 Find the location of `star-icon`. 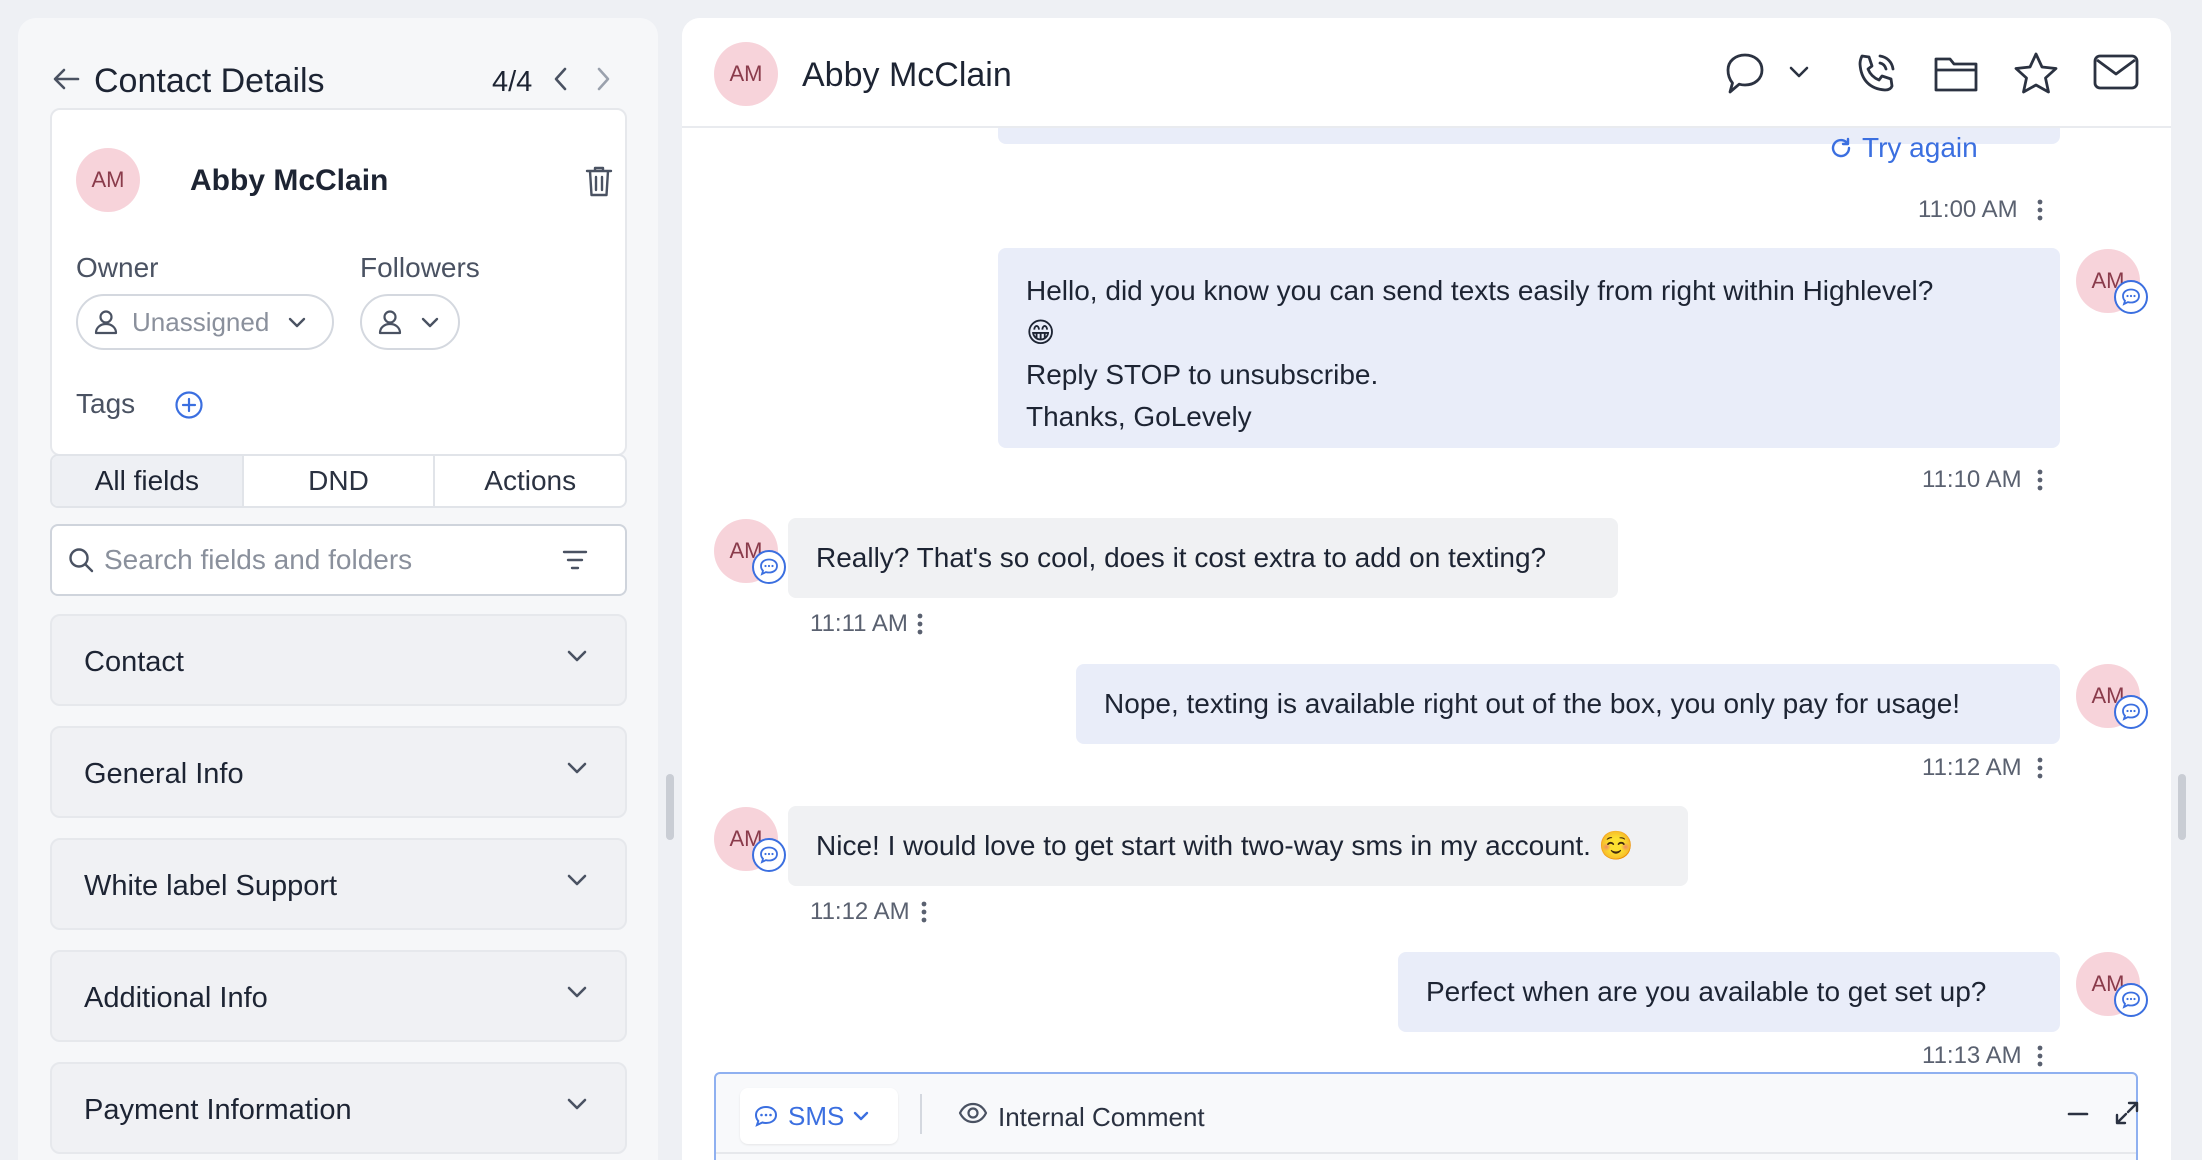

star-icon is located at coordinates (2036, 73).